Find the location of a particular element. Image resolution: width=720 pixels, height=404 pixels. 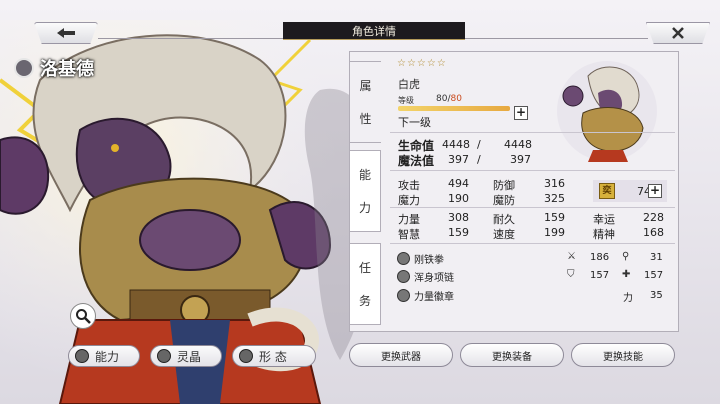

level-progress-bar is located at coordinates (454, 108).